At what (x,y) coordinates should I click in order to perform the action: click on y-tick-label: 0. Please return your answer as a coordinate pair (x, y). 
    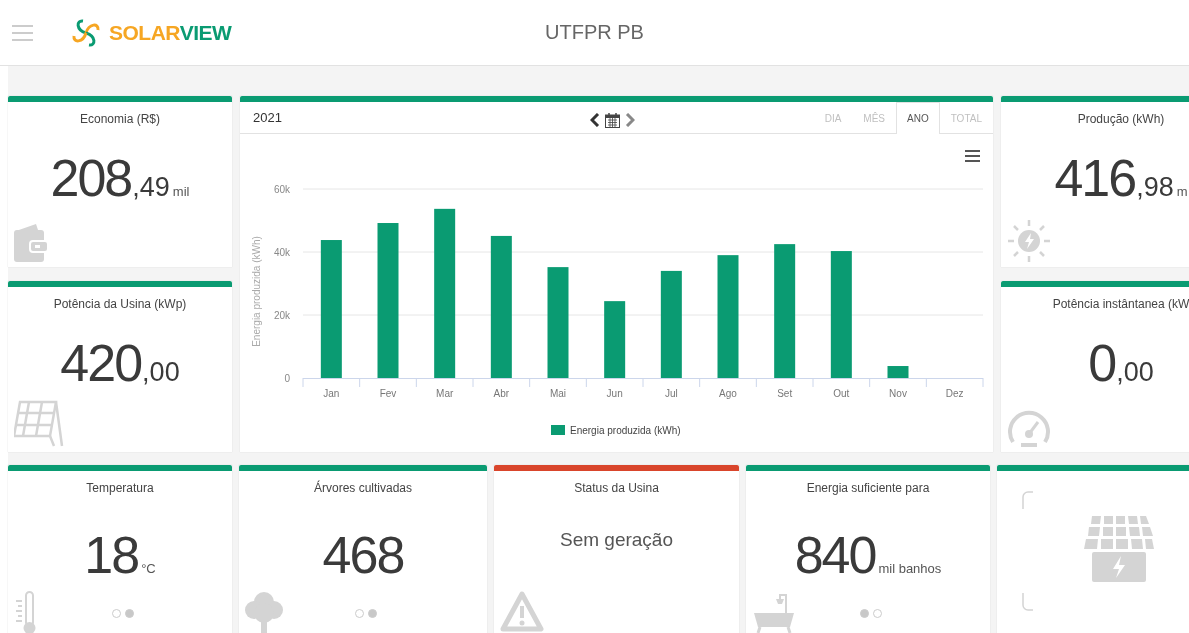
    Looking at the image, I should click on (287, 378).